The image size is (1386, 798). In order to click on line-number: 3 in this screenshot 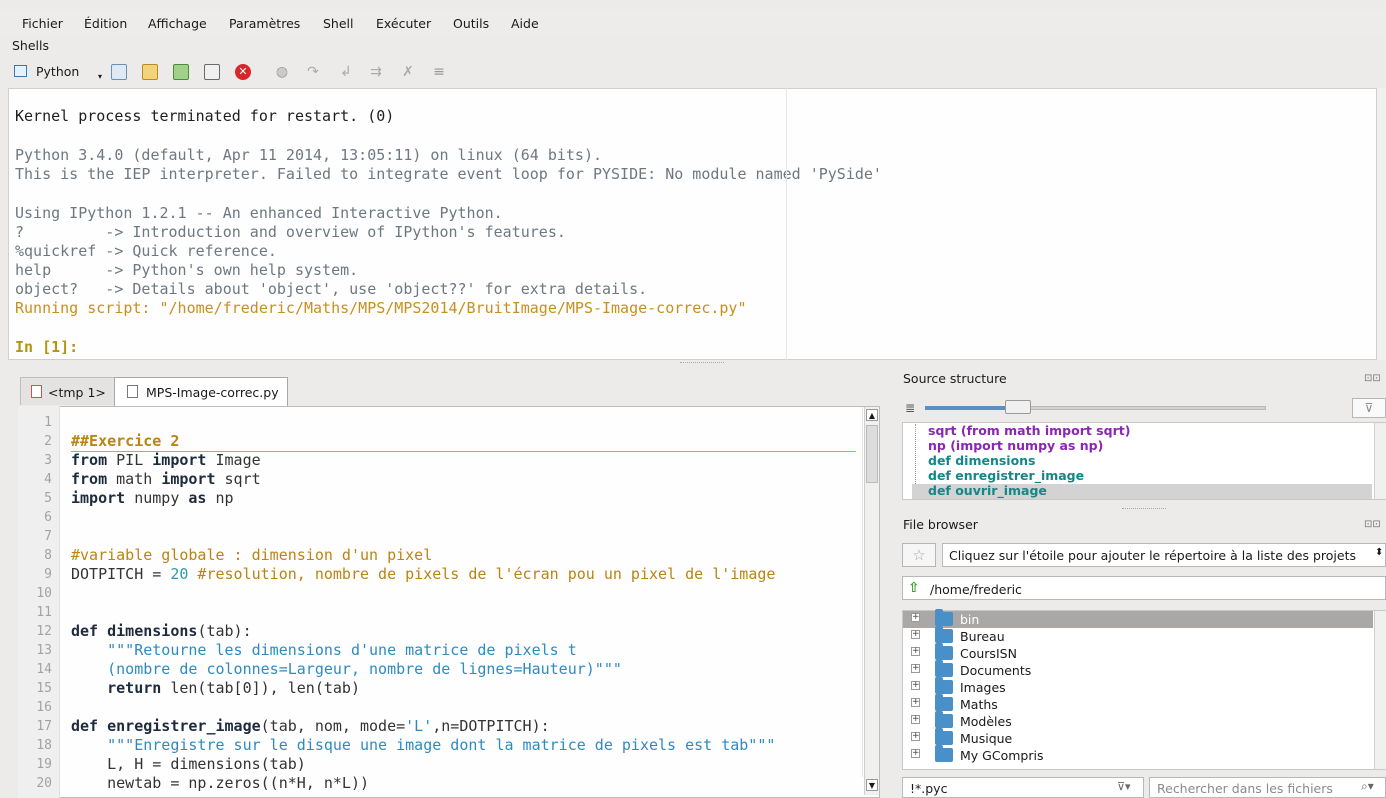, I will do `click(48, 460)`.